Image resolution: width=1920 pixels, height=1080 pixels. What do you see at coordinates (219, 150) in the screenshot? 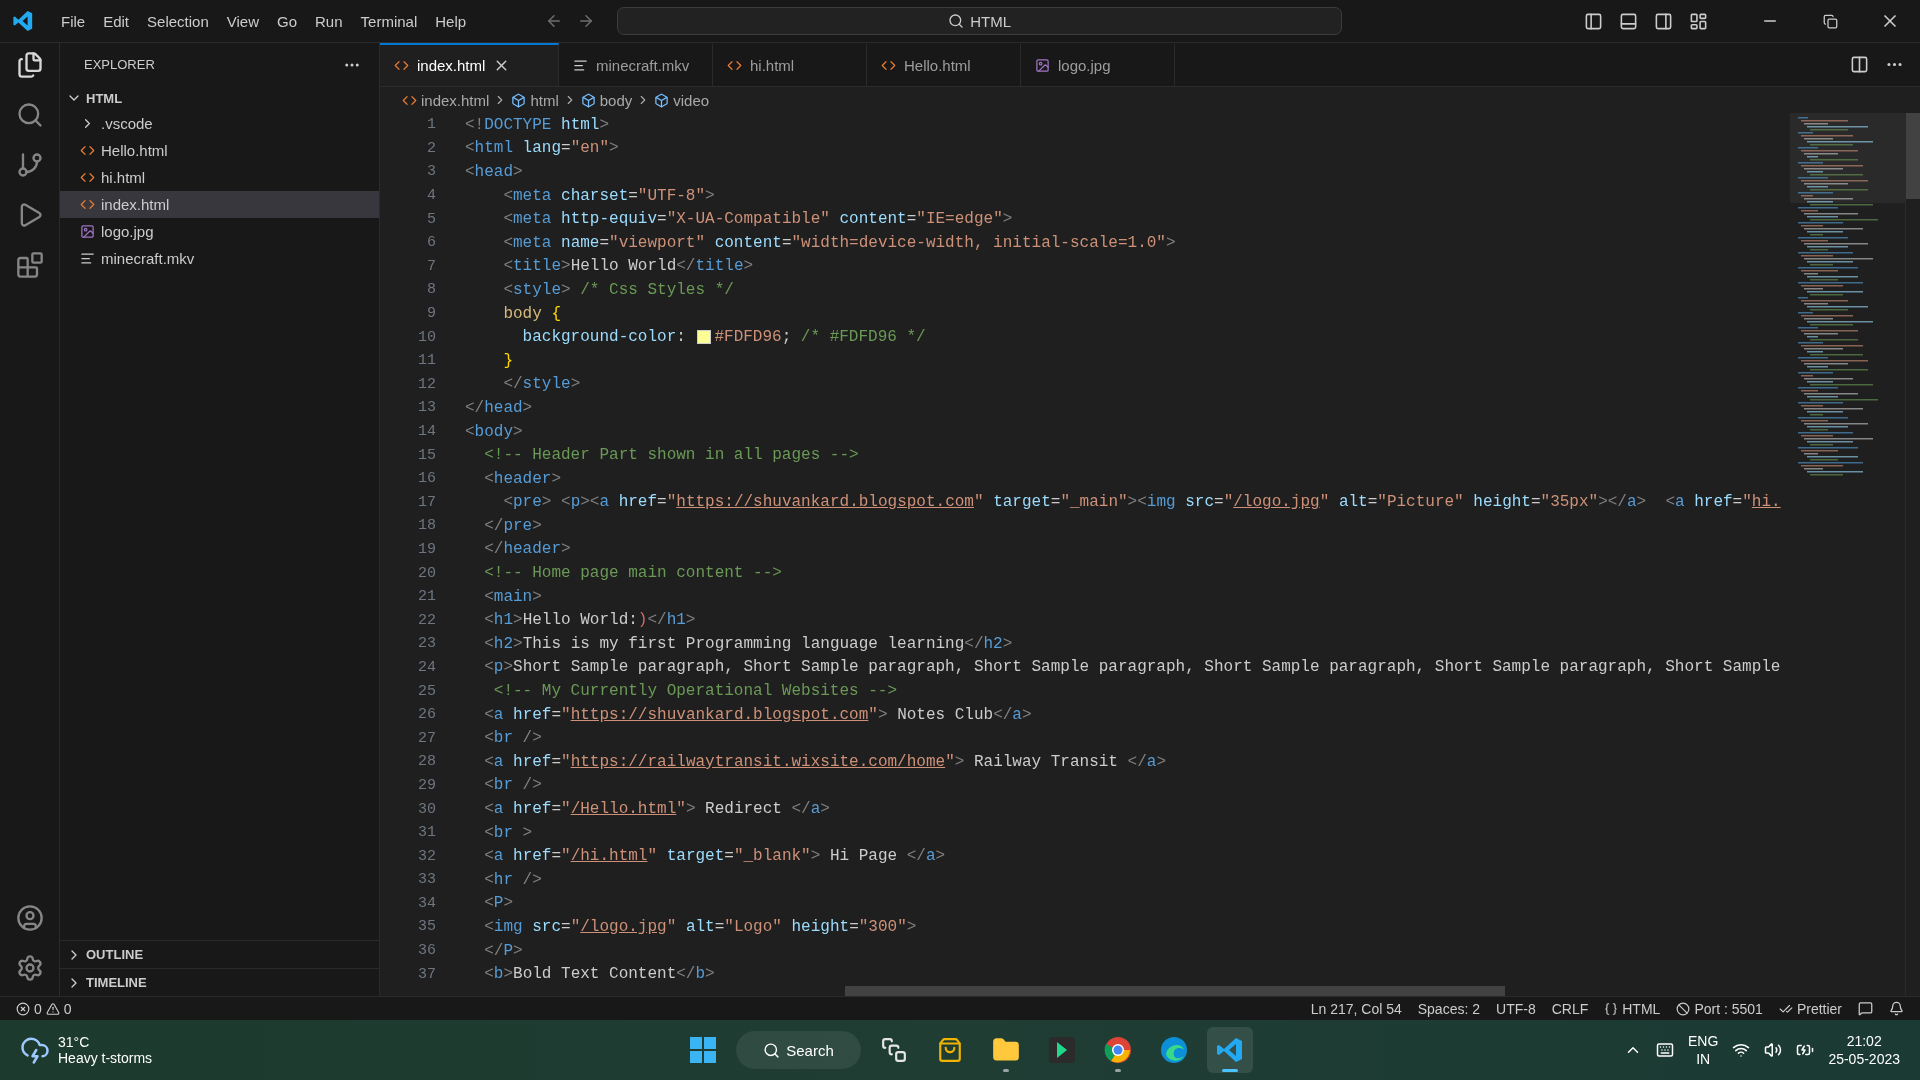
I see `explorer-entry: Hello.html` at bounding box center [219, 150].